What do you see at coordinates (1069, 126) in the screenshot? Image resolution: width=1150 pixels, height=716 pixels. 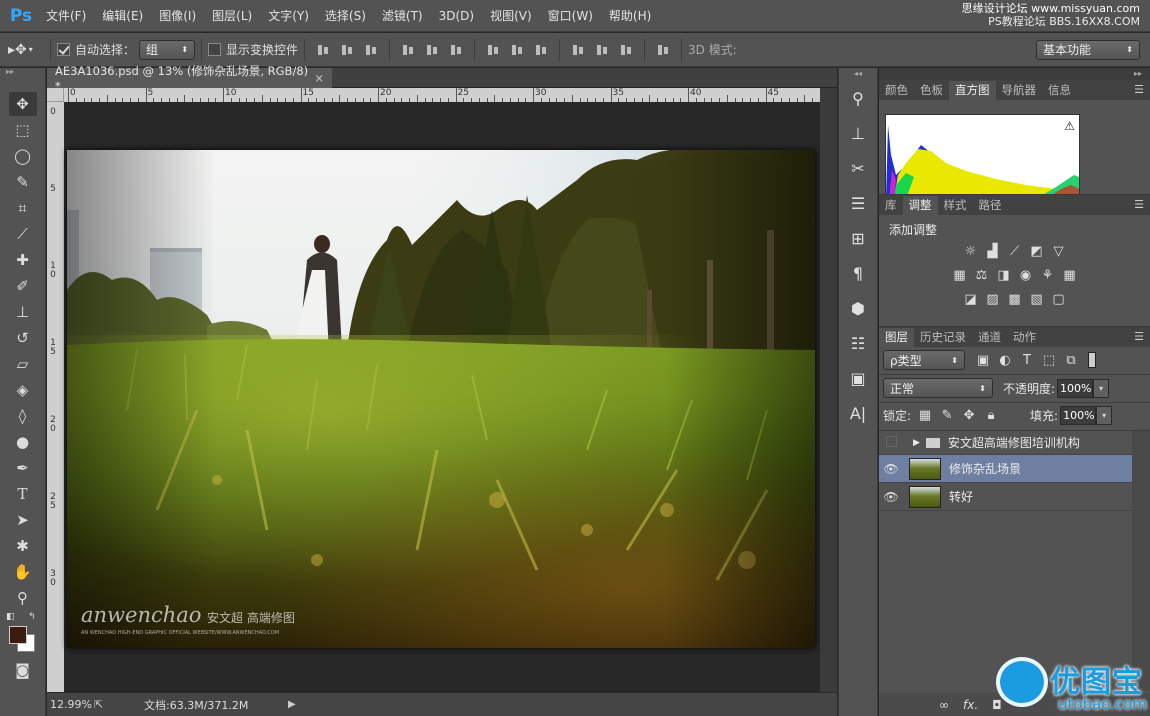 I see `warning-icon: ⚠` at bounding box center [1069, 126].